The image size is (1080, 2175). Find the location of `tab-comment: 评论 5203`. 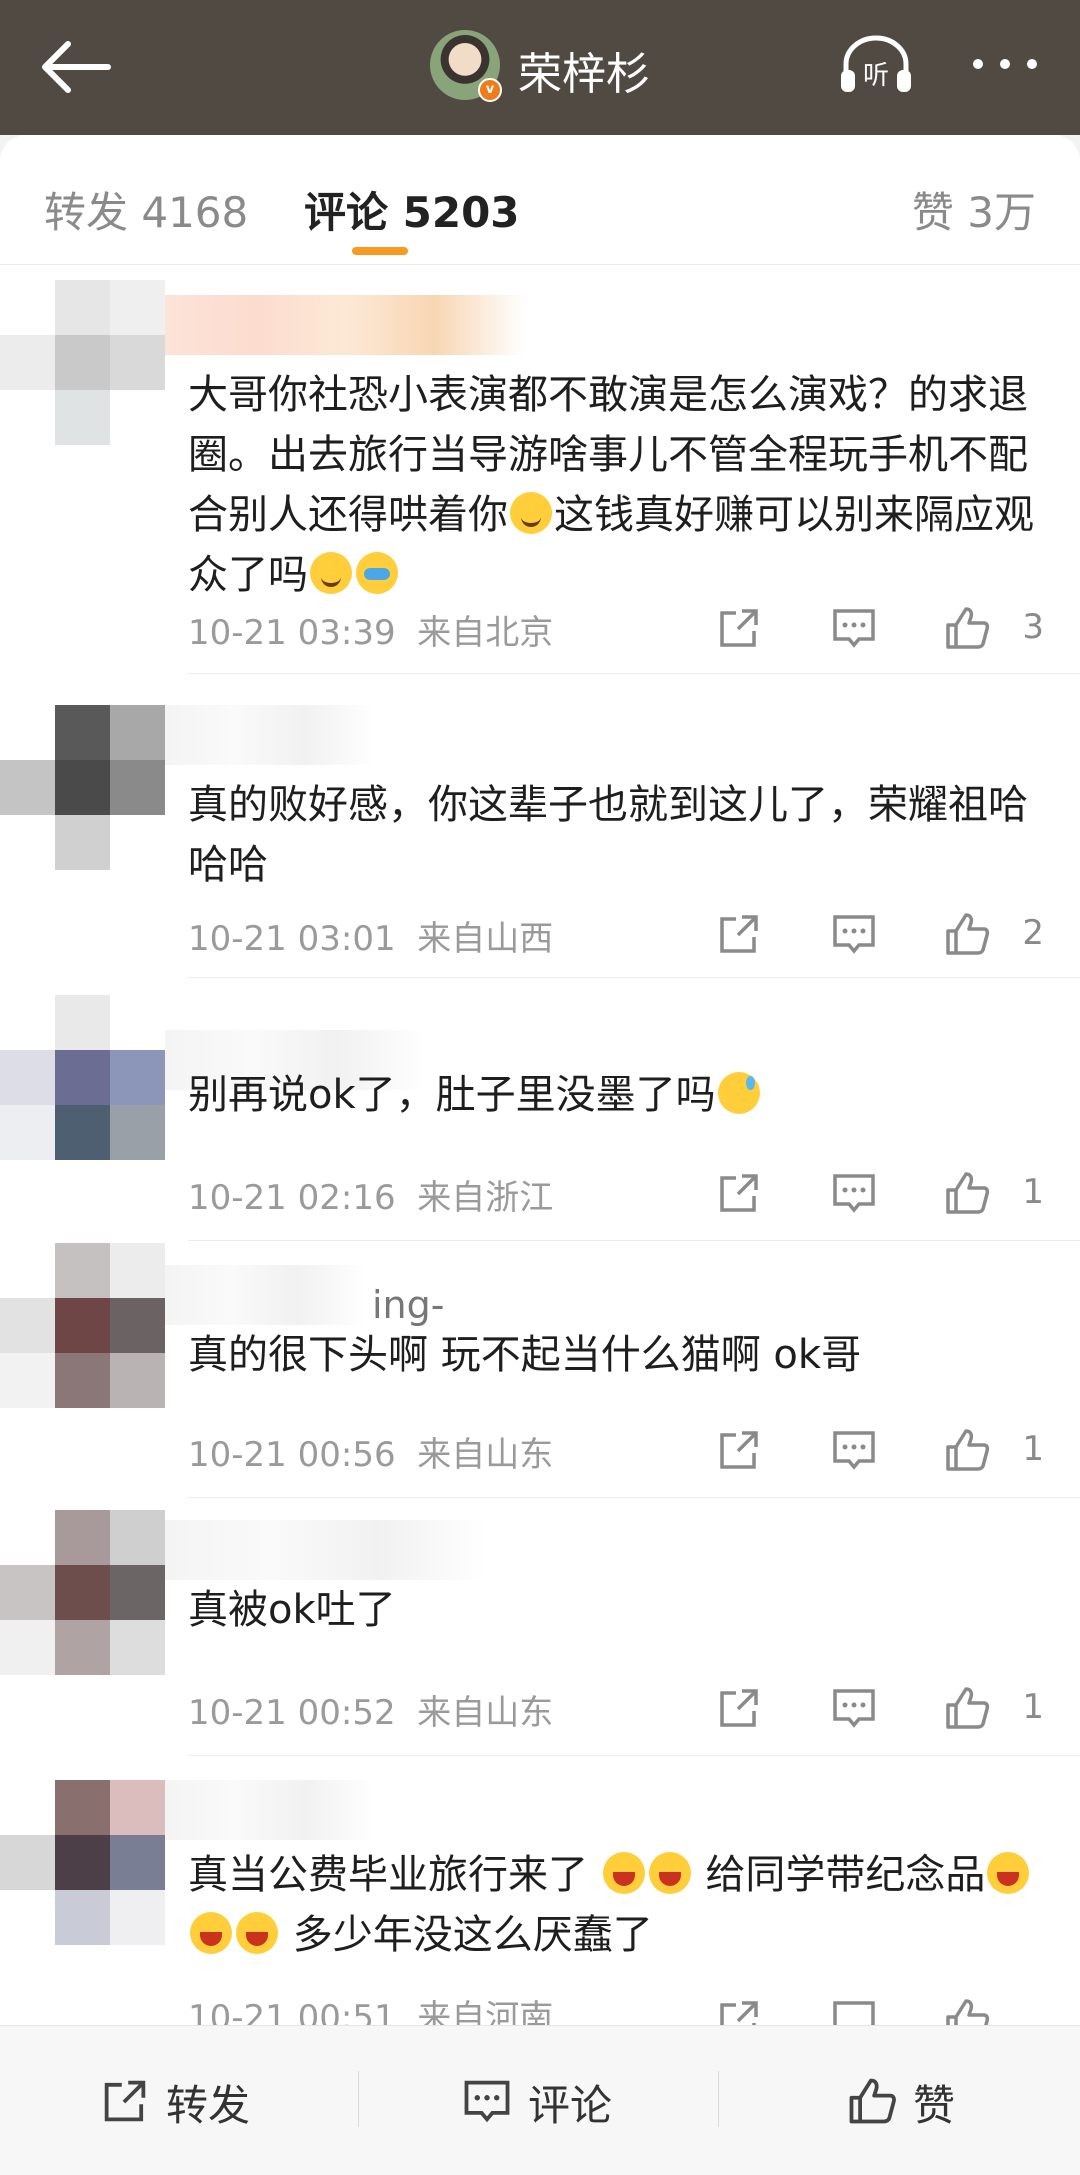

tab-comment: 评论 5203 is located at coordinates (412, 209).